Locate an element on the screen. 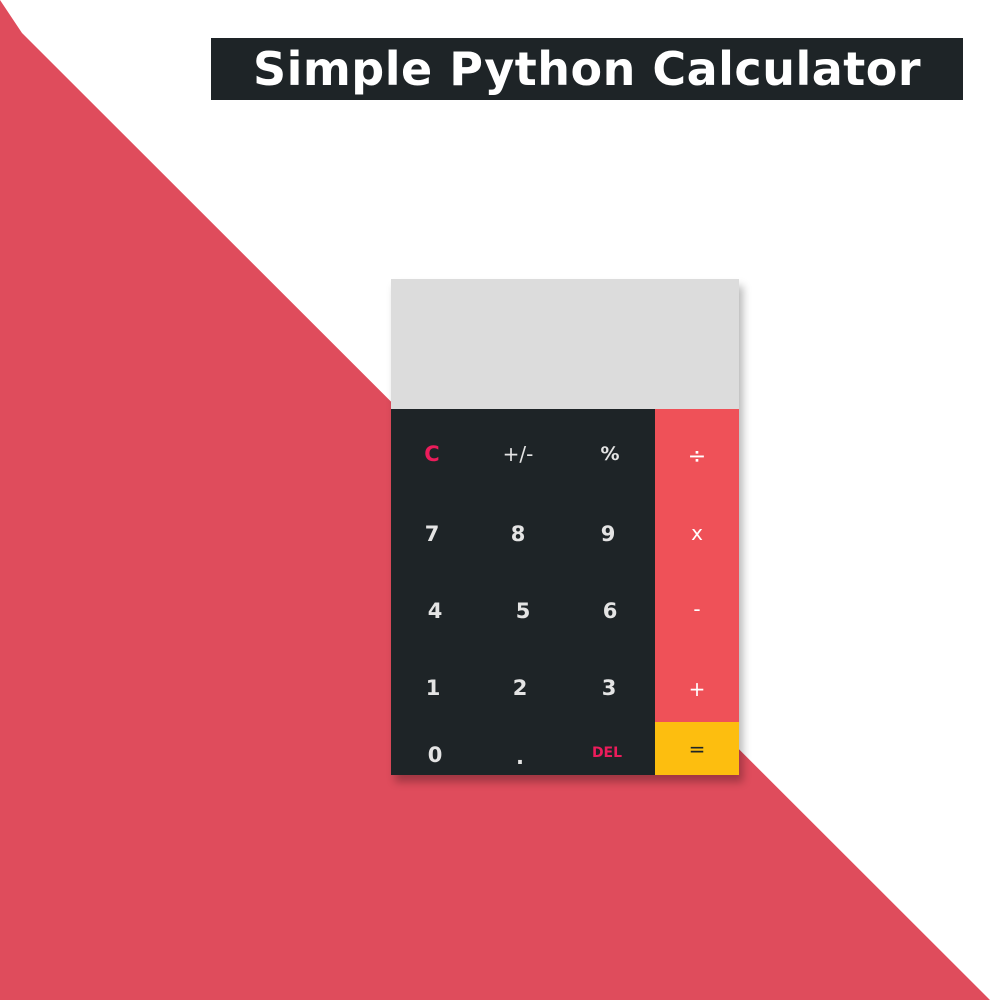 The height and width of the screenshot is (1000, 1000). decimal-point-button: . is located at coordinates (520, 755).